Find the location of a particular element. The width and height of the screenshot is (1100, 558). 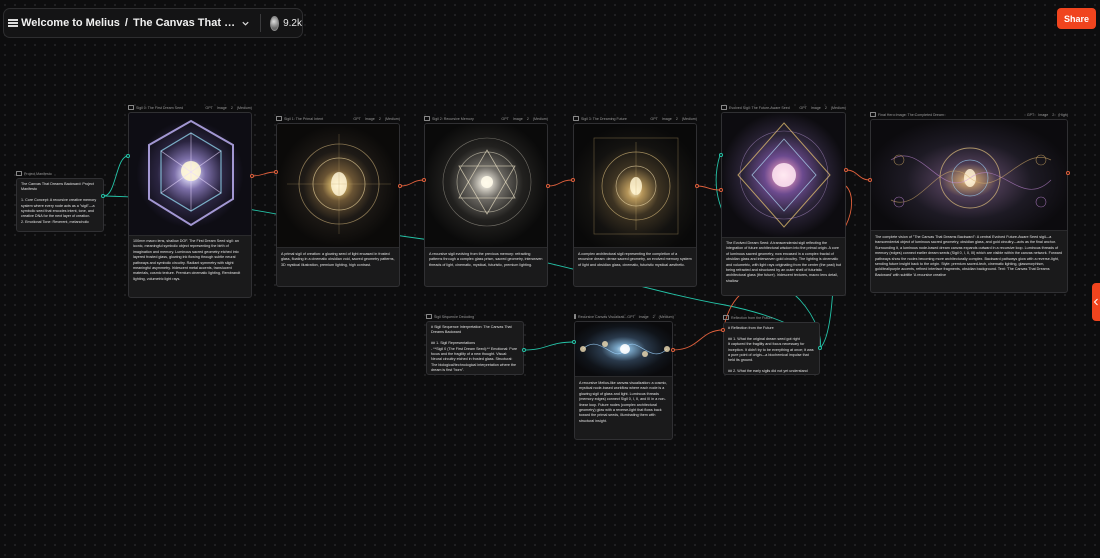

node-title: Reflection from the Future is located at coordinates (752, 317).